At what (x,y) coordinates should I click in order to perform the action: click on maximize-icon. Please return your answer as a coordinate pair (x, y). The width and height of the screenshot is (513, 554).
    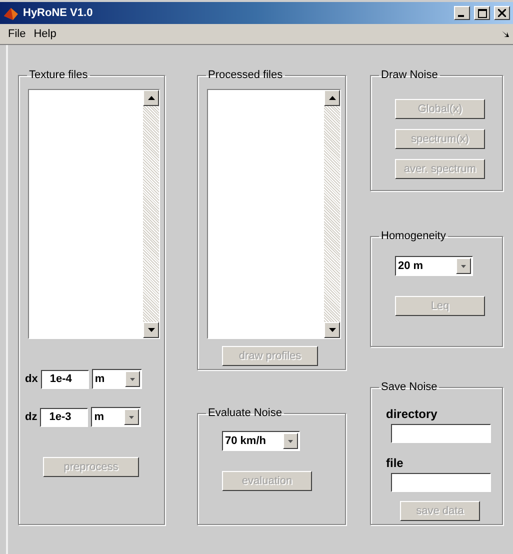
    Looking at the image, I should click on (482, 13).